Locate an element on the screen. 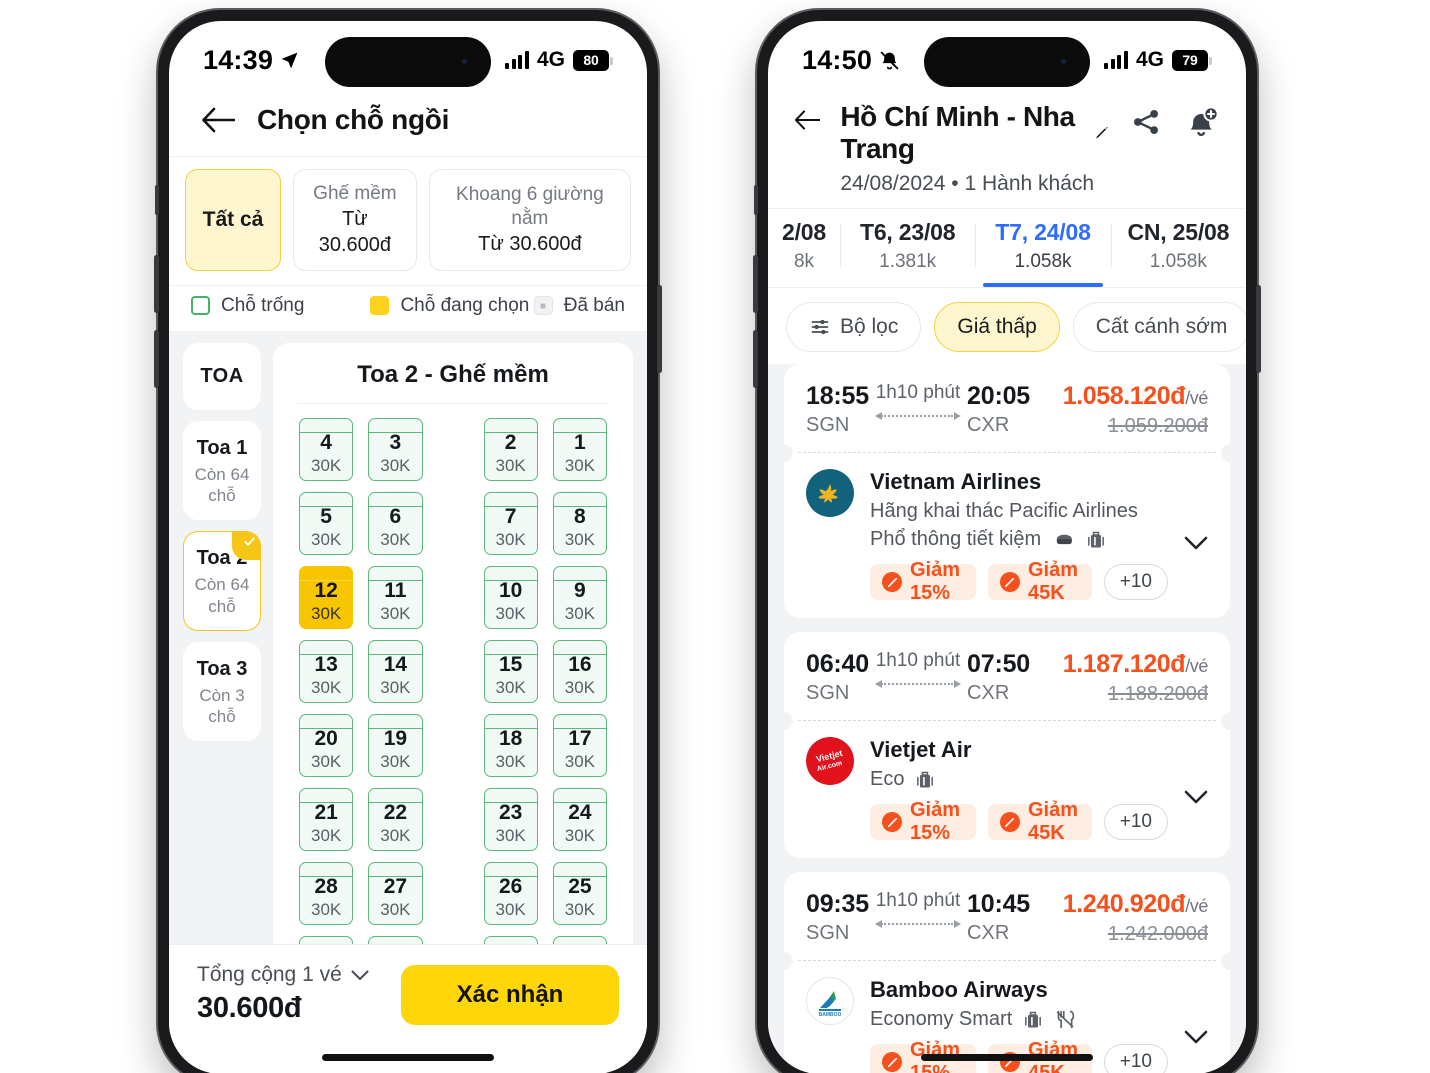 The height and width of the screenshot is (1073, 1430). seat-18: 18 30K is located at coordinates (510, 745).